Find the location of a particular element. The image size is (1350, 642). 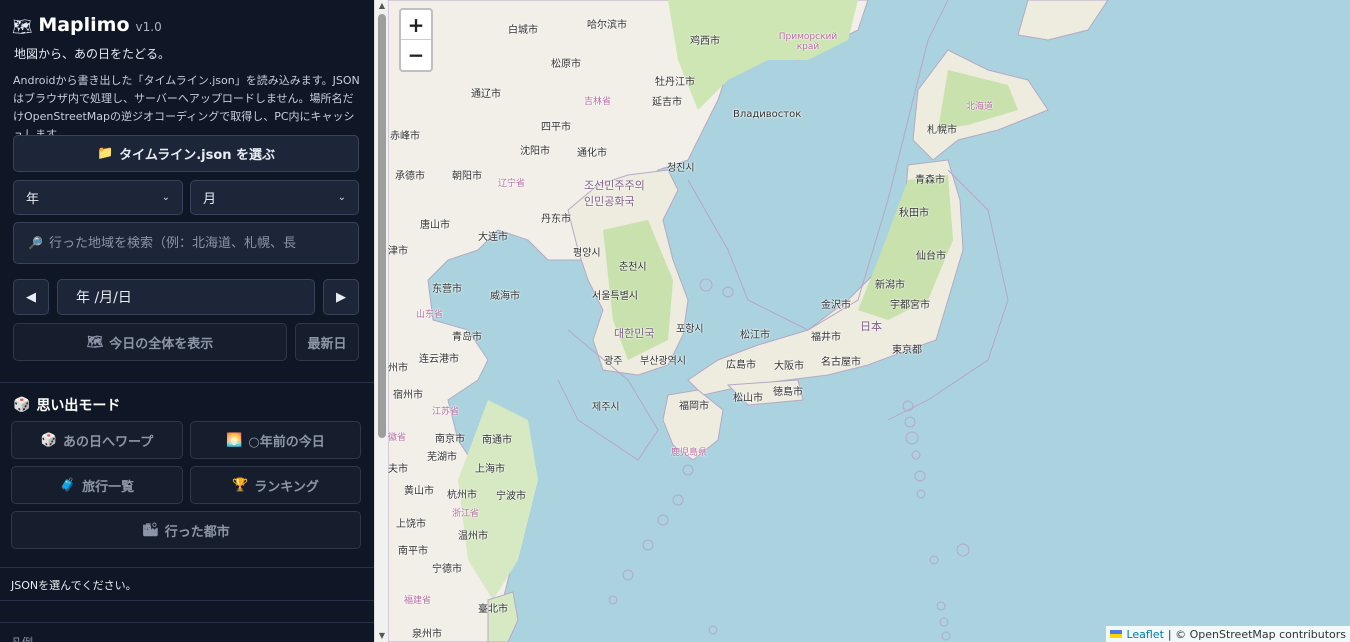

map-label: 唐山市 is located at coordinates (435, 225).